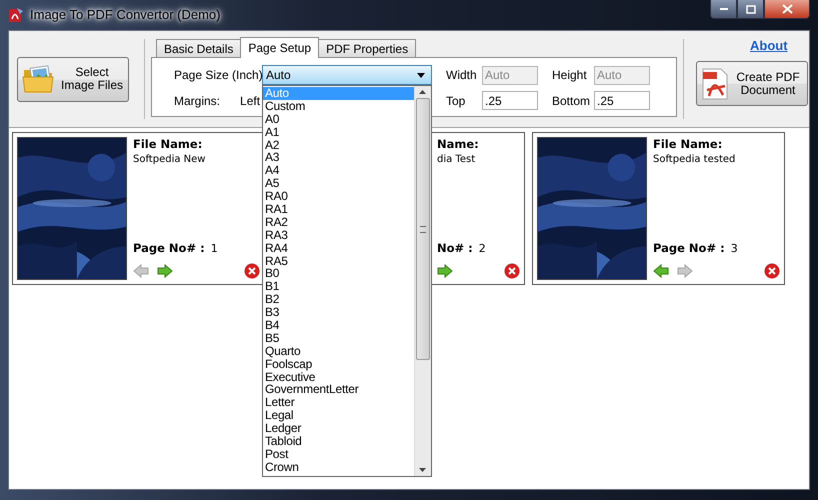 The image size is (818, 500). I want to click on dropdown-option: A2, so click(338, 145).